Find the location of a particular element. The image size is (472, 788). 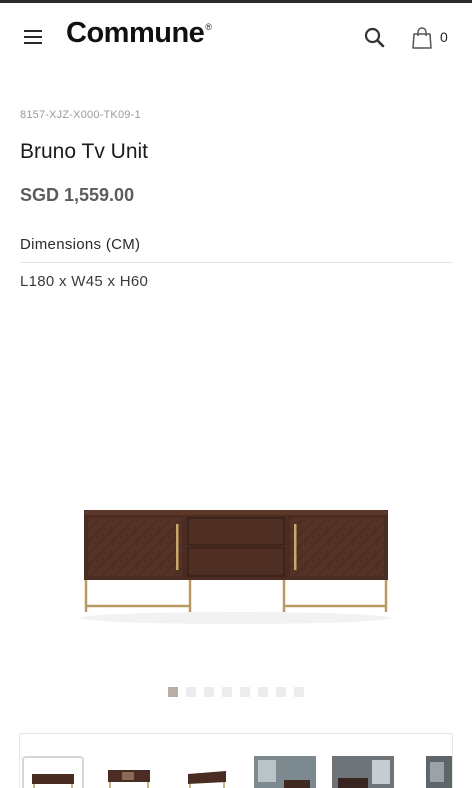

shopping-bag-icon is located at coordinates (422, 38).